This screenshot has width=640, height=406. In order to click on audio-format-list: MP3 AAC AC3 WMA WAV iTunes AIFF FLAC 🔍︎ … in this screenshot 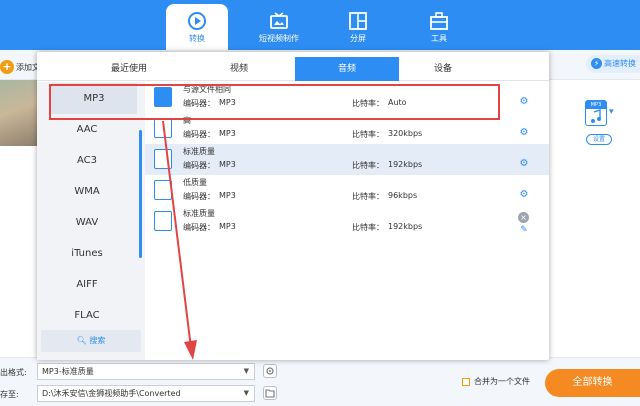, I will do `click(91, 221)`.